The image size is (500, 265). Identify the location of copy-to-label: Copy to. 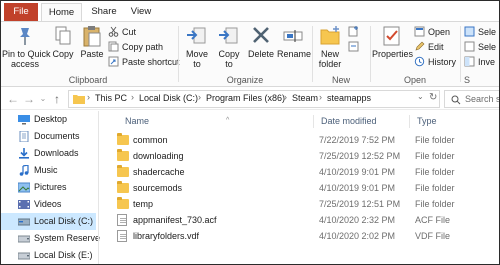
(229, 59).